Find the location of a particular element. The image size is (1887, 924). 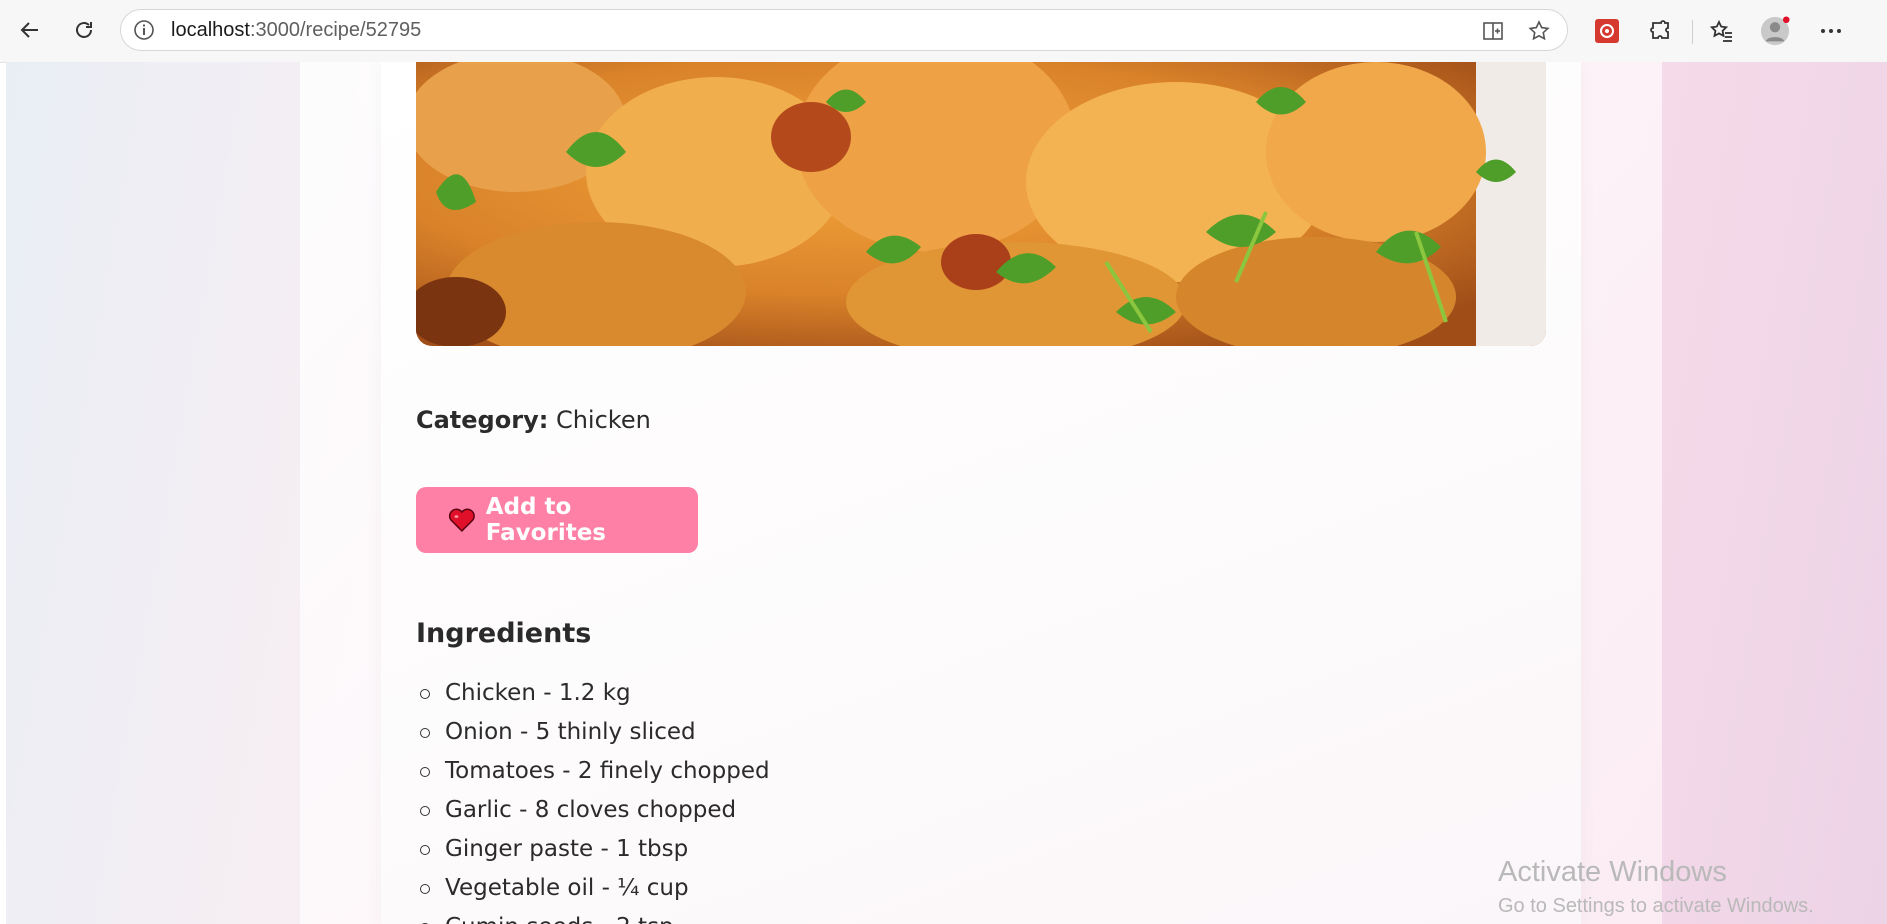

profile-button is located at coordinates (1775, 31).